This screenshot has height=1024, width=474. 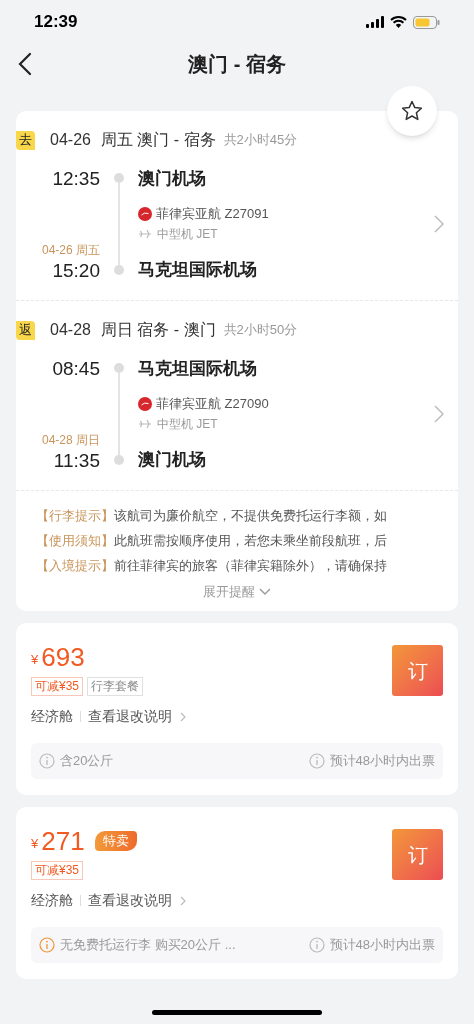 What do you see at coordinates (25, 64) in the screenshot?
I see `back-icon` at bounding box center [25, 64].